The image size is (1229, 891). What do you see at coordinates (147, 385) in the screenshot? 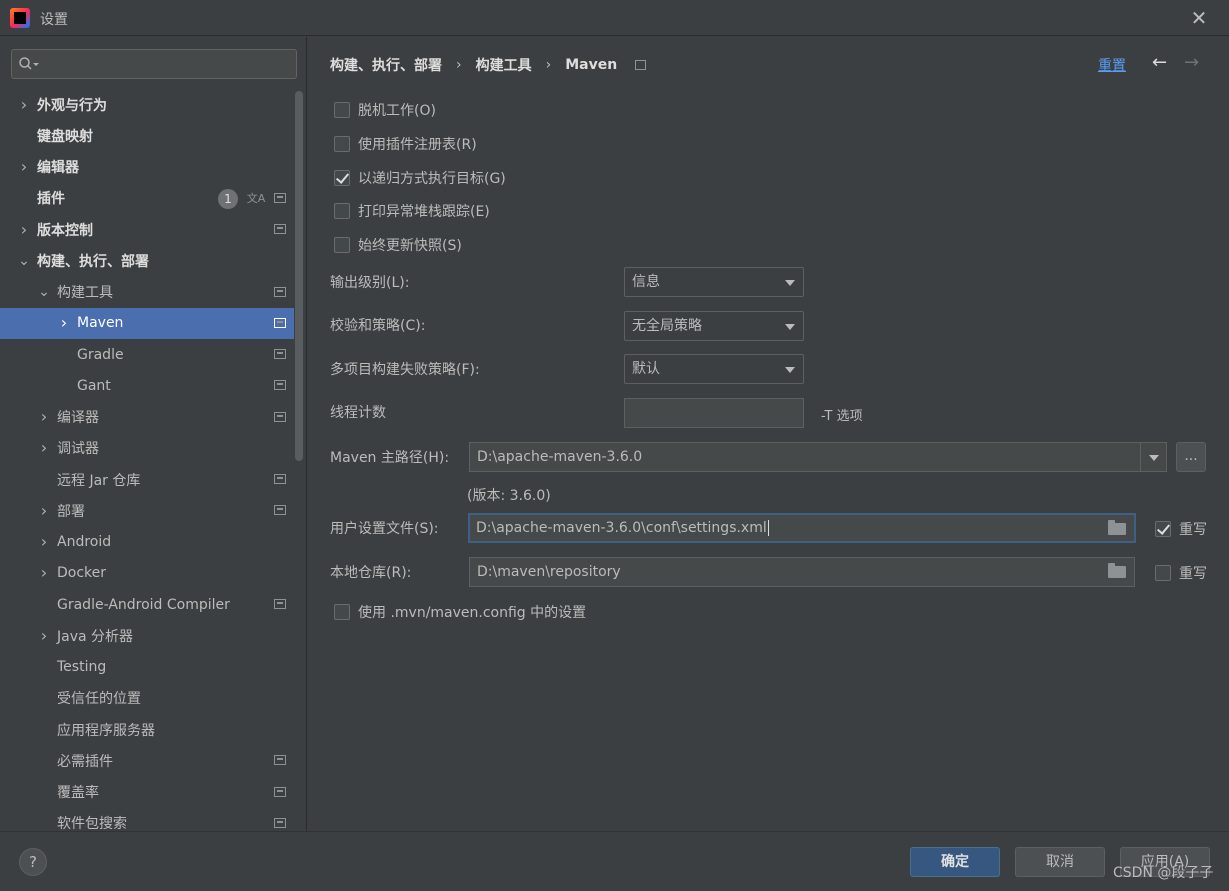
I see `sidebar-item: Gant` at bounding box center [147, 385].